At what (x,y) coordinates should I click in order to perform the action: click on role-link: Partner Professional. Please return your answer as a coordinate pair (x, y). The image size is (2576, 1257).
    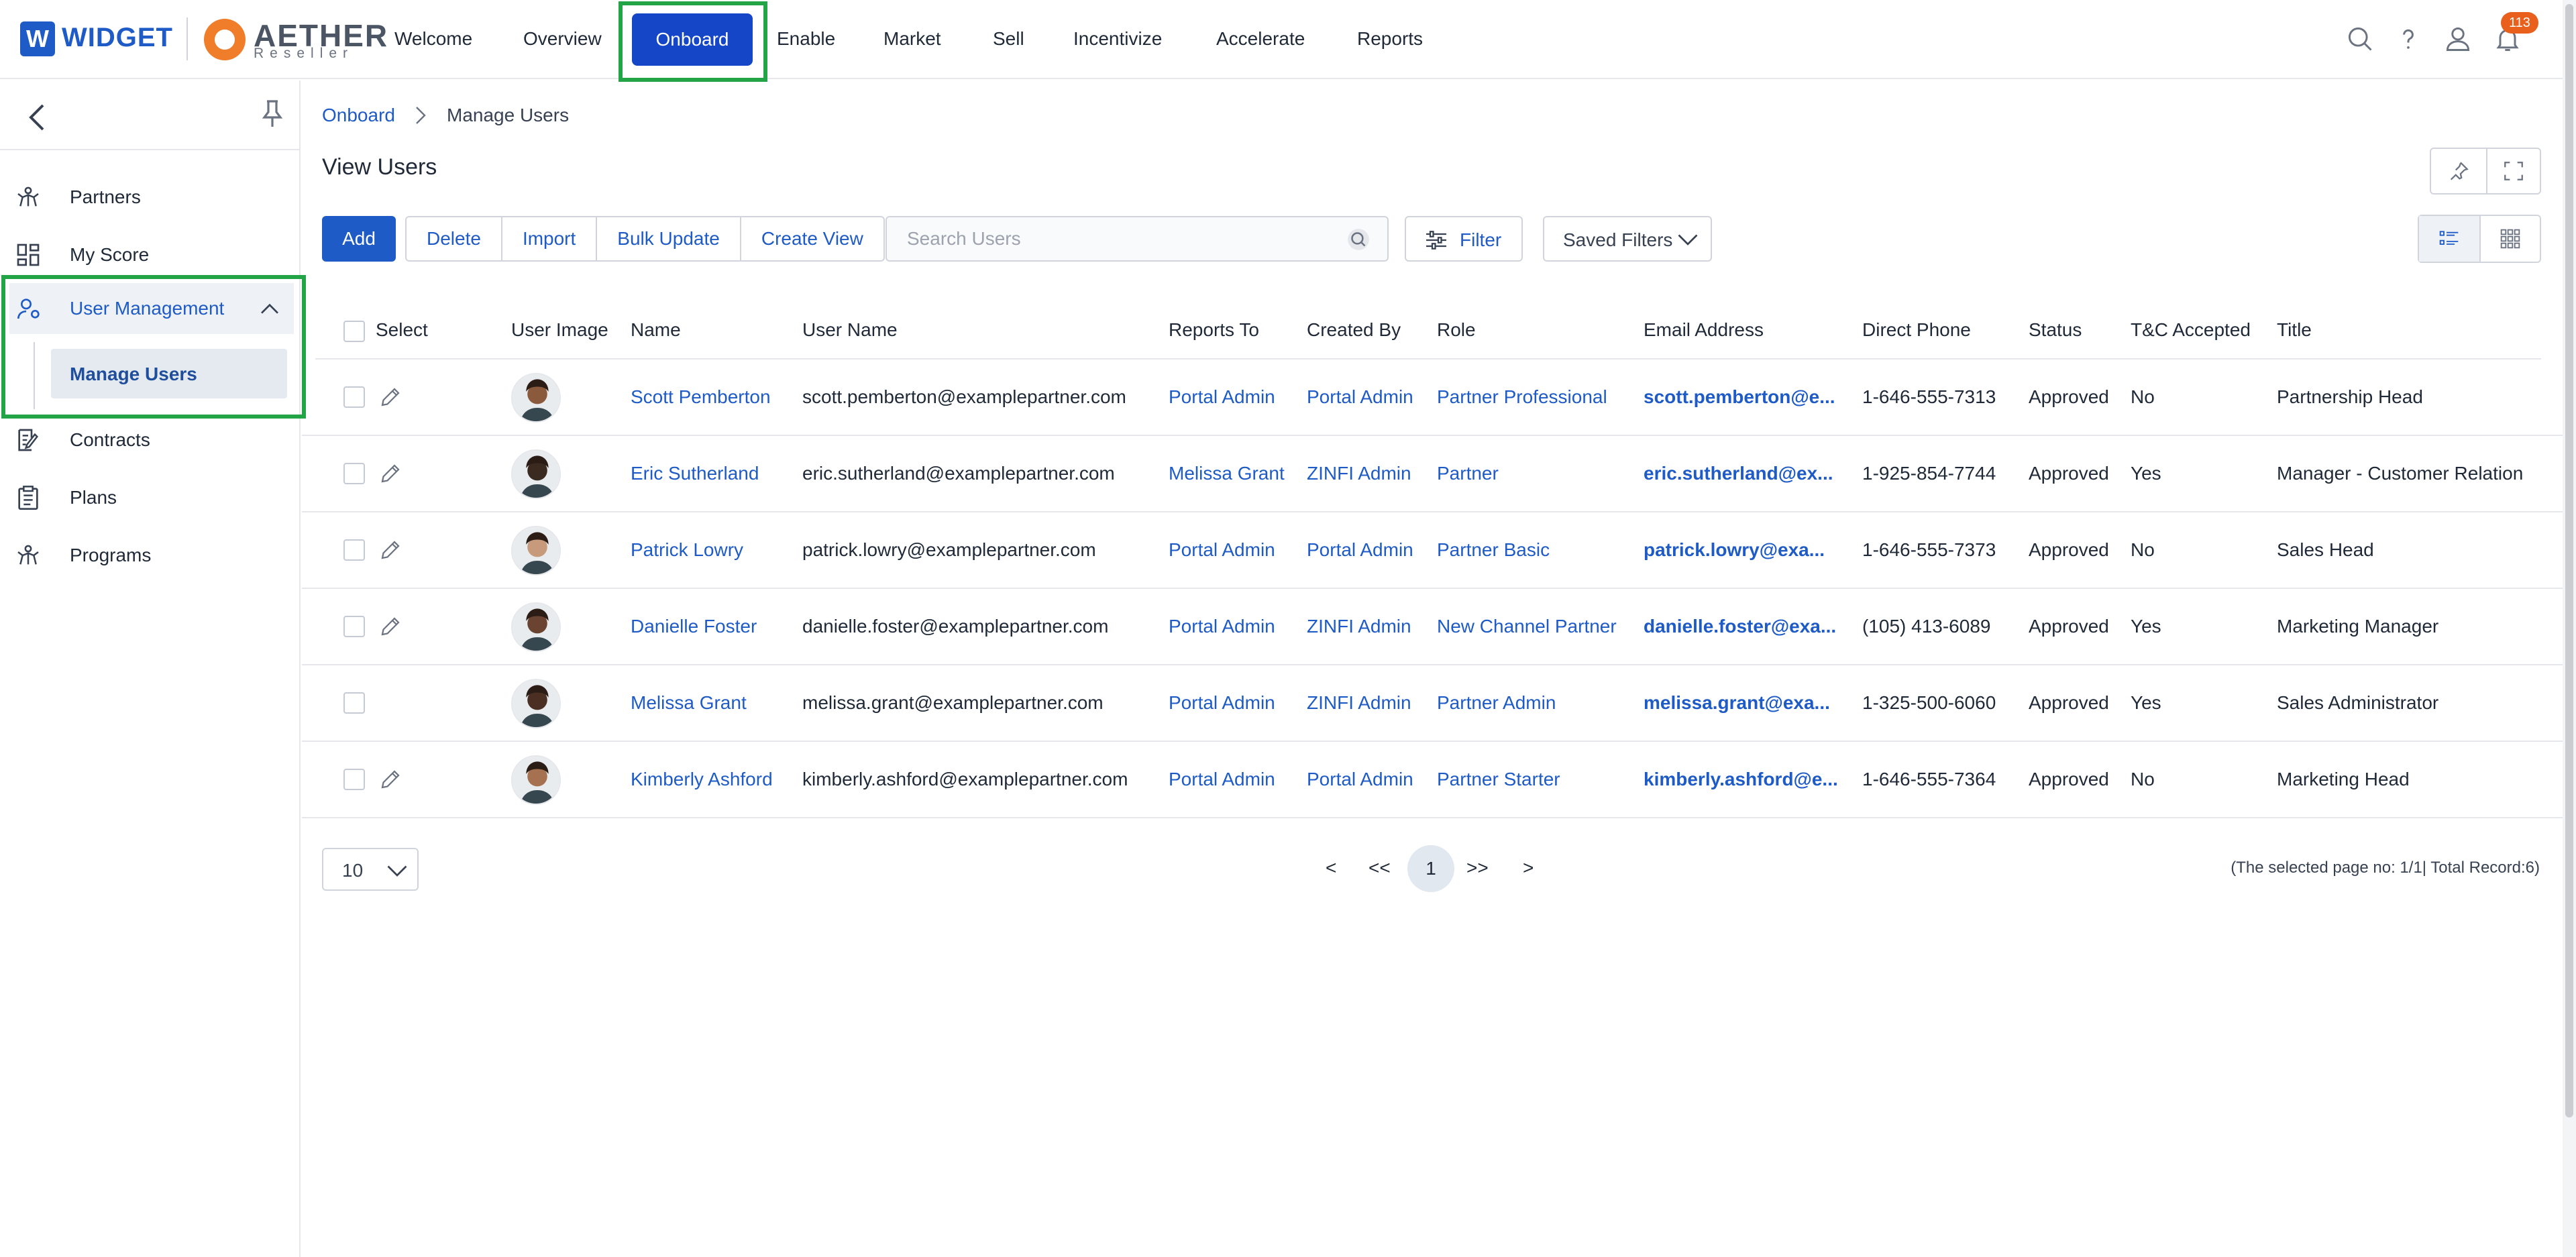
    Looking at the image, I should click on (1522, 397).